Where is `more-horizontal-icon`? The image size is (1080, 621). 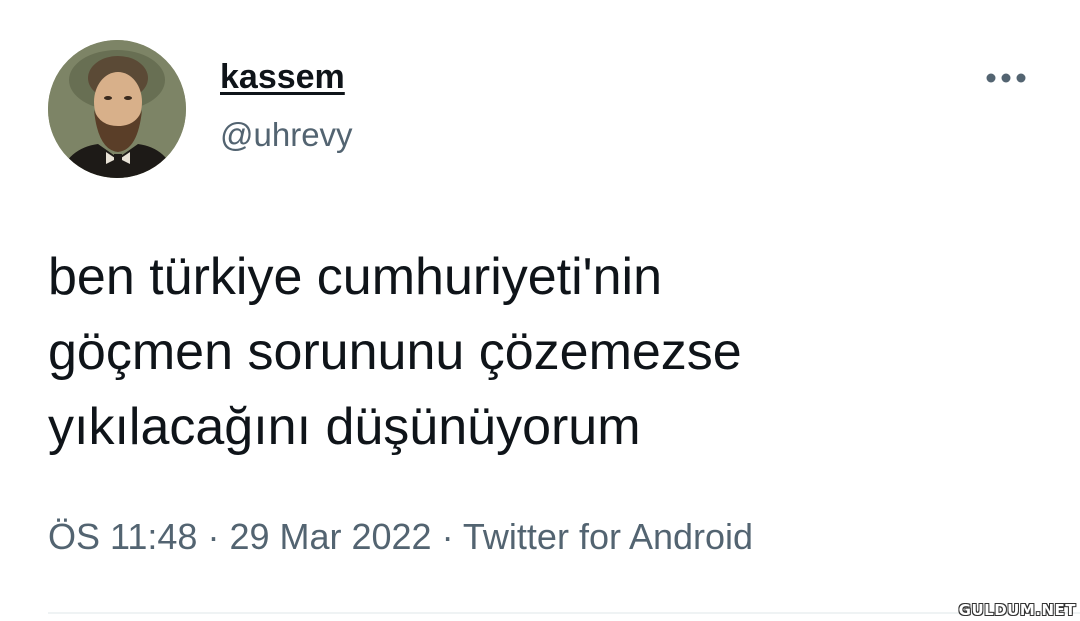
more-horizontal-icon is located at coordinates (1006, 78).